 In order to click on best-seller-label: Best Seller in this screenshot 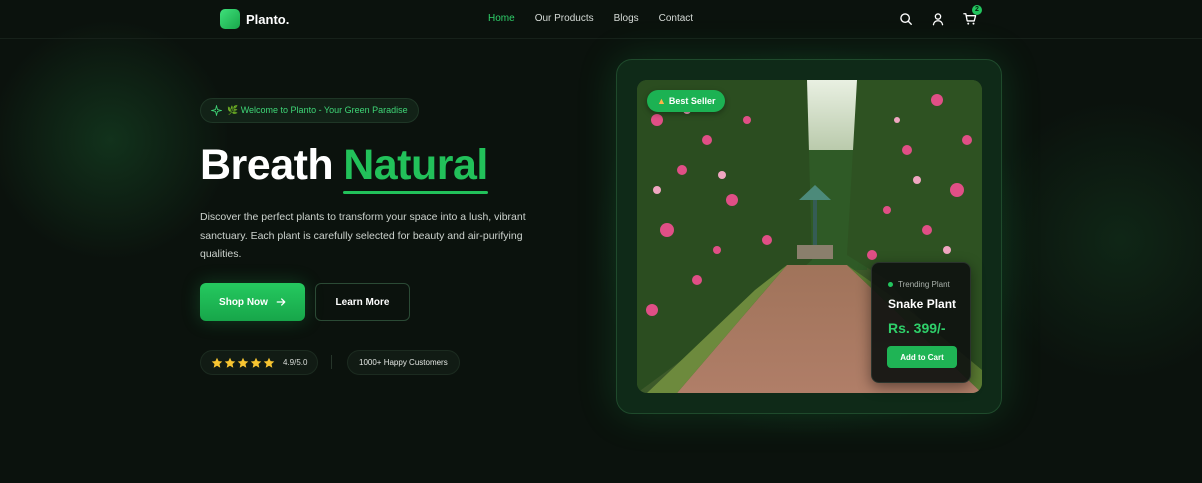, I will do `click(692, 101)`.